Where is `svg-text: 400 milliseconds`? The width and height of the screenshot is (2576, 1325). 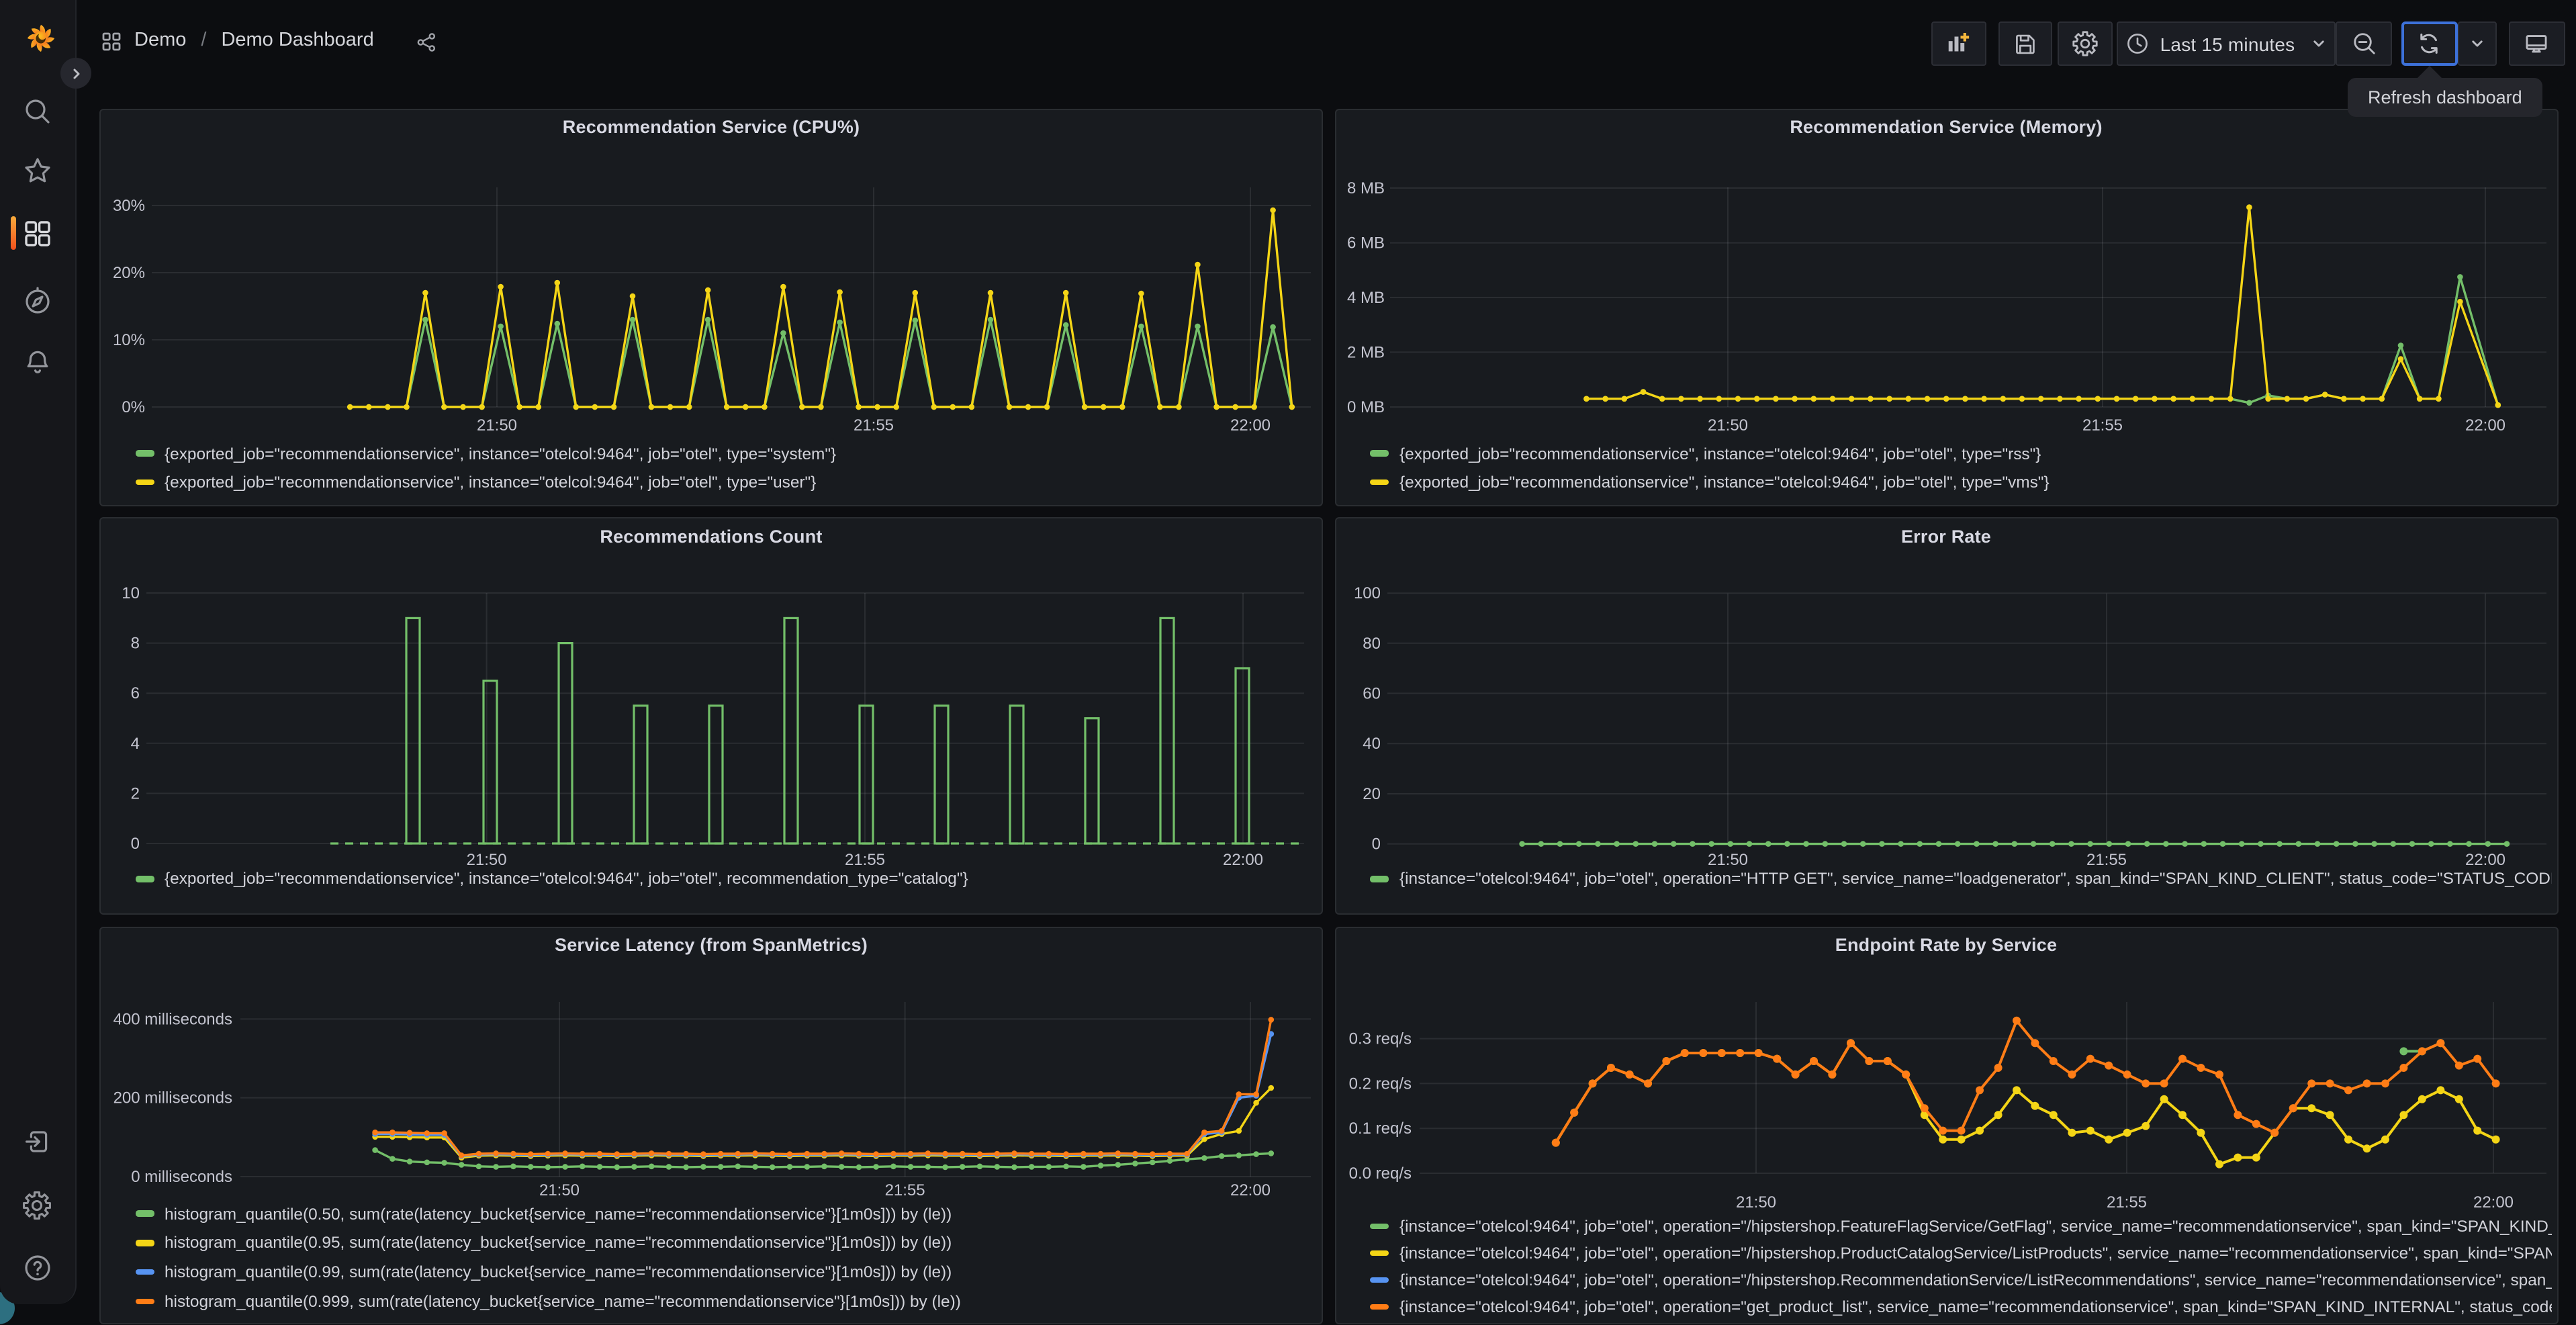 svg-text: 400 milliseconds is located at coordinates (172, 1018).